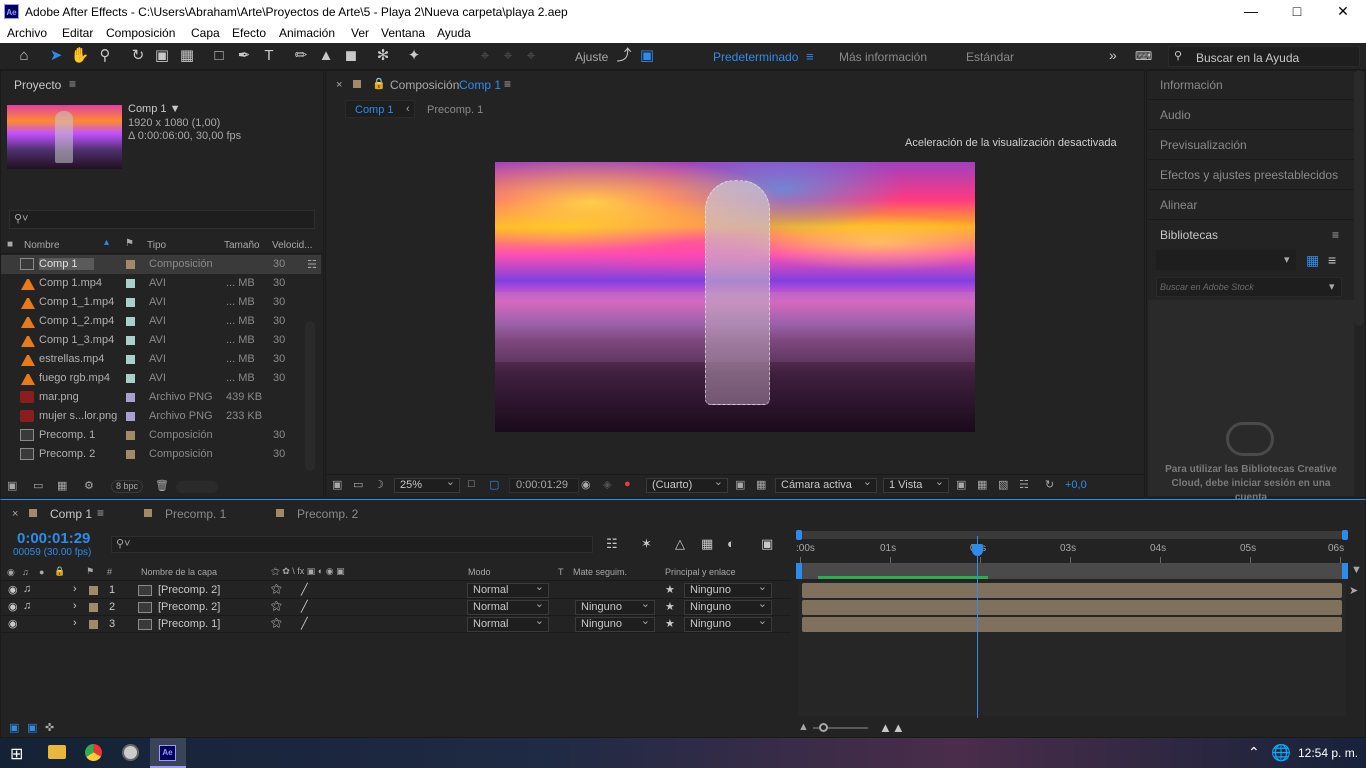  Describe the element at coordinates (471, 484) in the screenshot. I see `region-of-interest-icon: □` at that location.